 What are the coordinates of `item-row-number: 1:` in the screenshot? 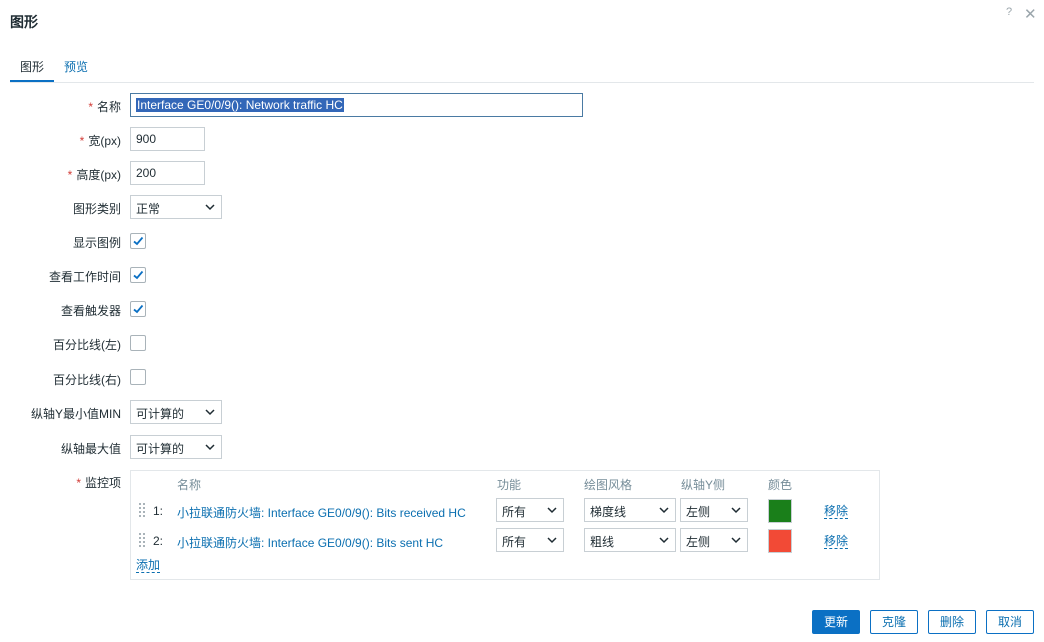 It's located at (158, 511).